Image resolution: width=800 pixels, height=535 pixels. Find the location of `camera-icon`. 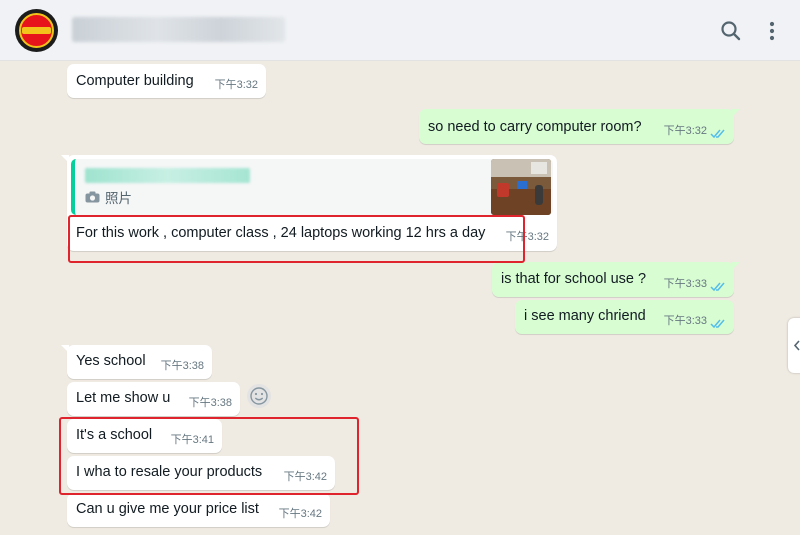

camera-icon is located at coordinates (92, 197).